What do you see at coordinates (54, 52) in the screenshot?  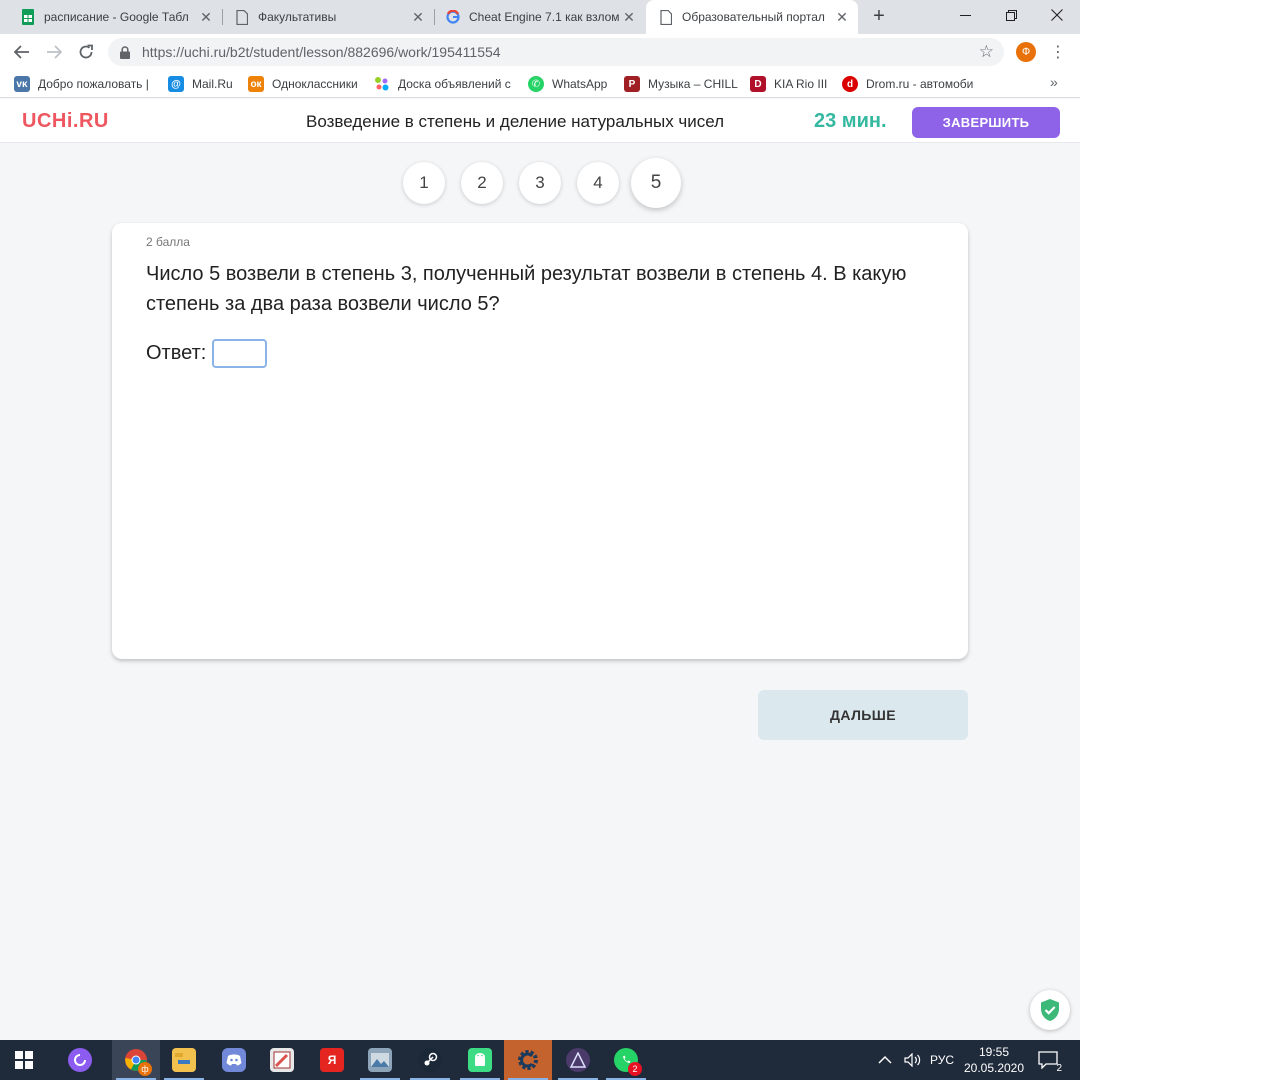 I see `forward-button` at bounding box center [54, 52].